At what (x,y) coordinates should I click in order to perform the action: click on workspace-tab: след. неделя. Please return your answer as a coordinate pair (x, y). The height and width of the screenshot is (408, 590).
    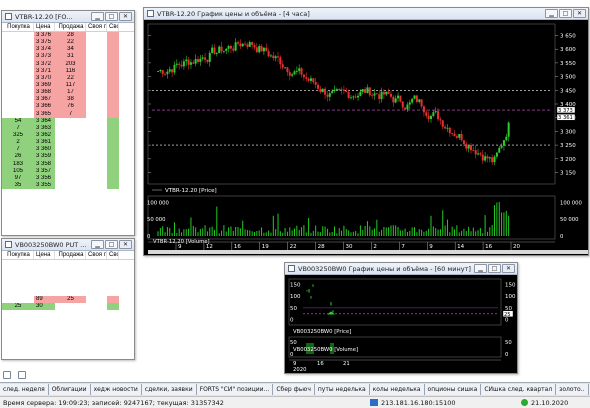
    Looking at the image, I should click on (24, 389).